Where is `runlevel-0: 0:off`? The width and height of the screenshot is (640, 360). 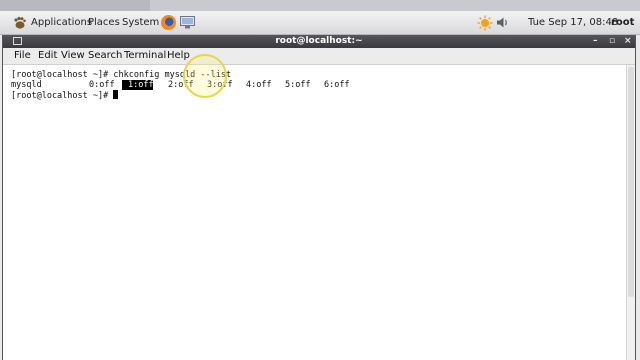 runlevel-0: 0:off is located at coordinates (102, 85).